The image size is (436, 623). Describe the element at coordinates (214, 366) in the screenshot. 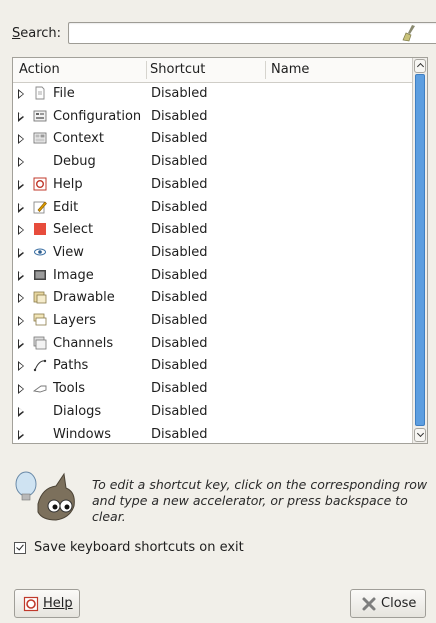

I see `tree-row: Paths Disabled` at that location.